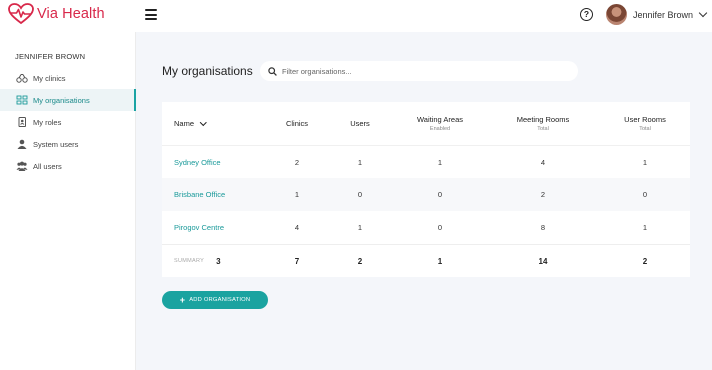 The width and height of the screenshot is (712, 370). Describe the element at coordinates (22, 78) in the screenshot. I see `stethoscope-icon` at that location.